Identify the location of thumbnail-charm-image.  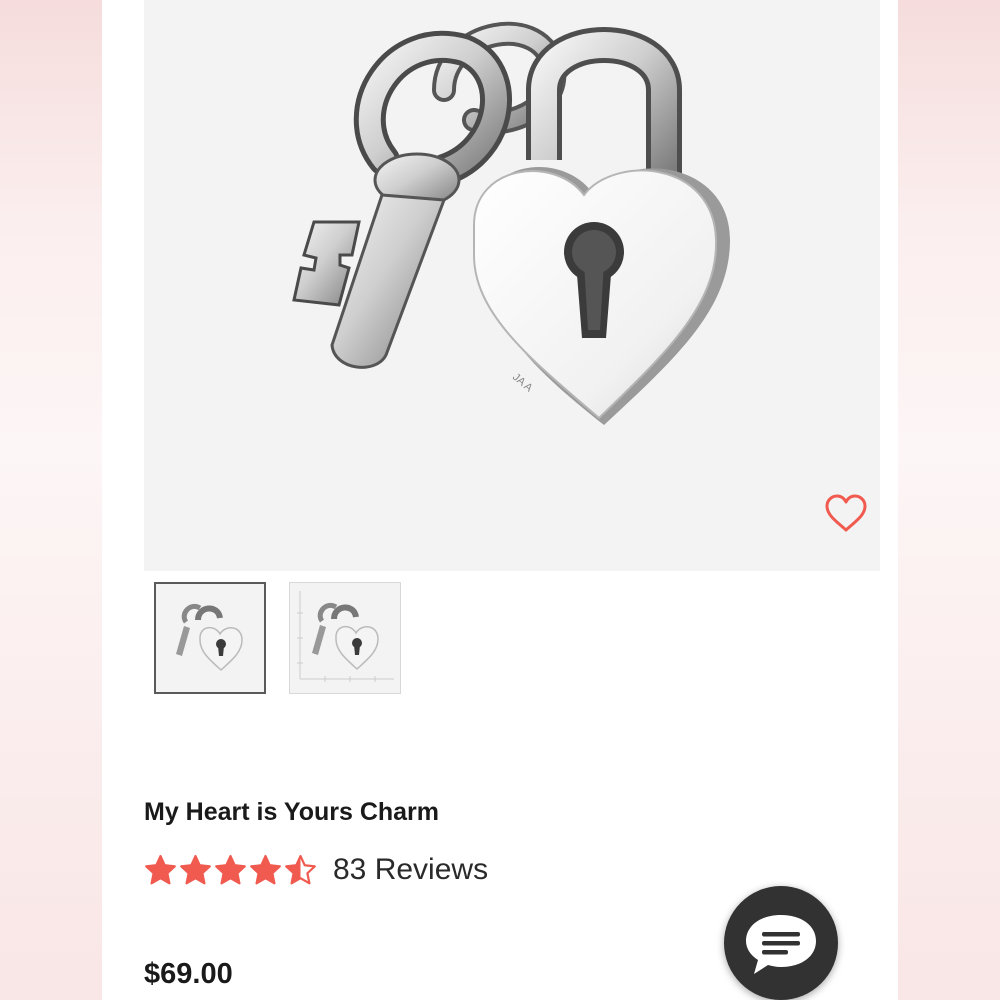
(209, 638).